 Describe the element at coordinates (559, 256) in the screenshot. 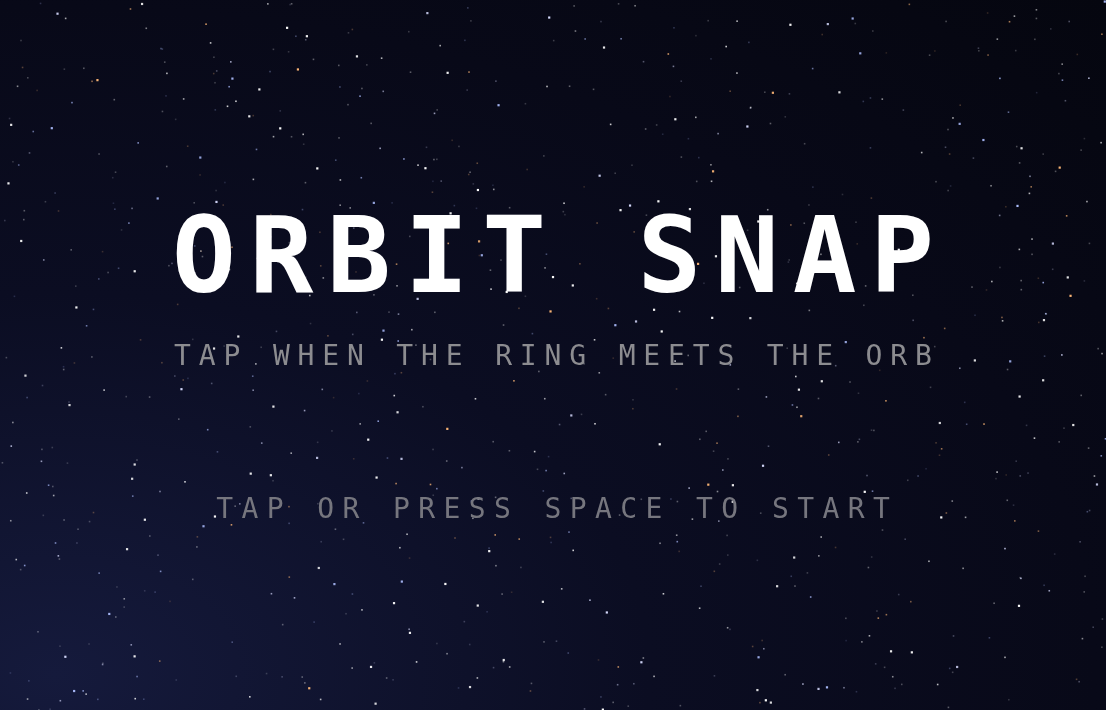

I see `game-title: ORBIT SNAP` at that location.